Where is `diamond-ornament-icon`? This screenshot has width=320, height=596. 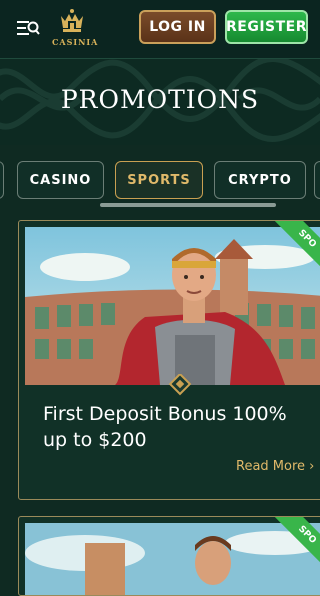 diamond-ornament-icon is located at coordinates (180, 385).